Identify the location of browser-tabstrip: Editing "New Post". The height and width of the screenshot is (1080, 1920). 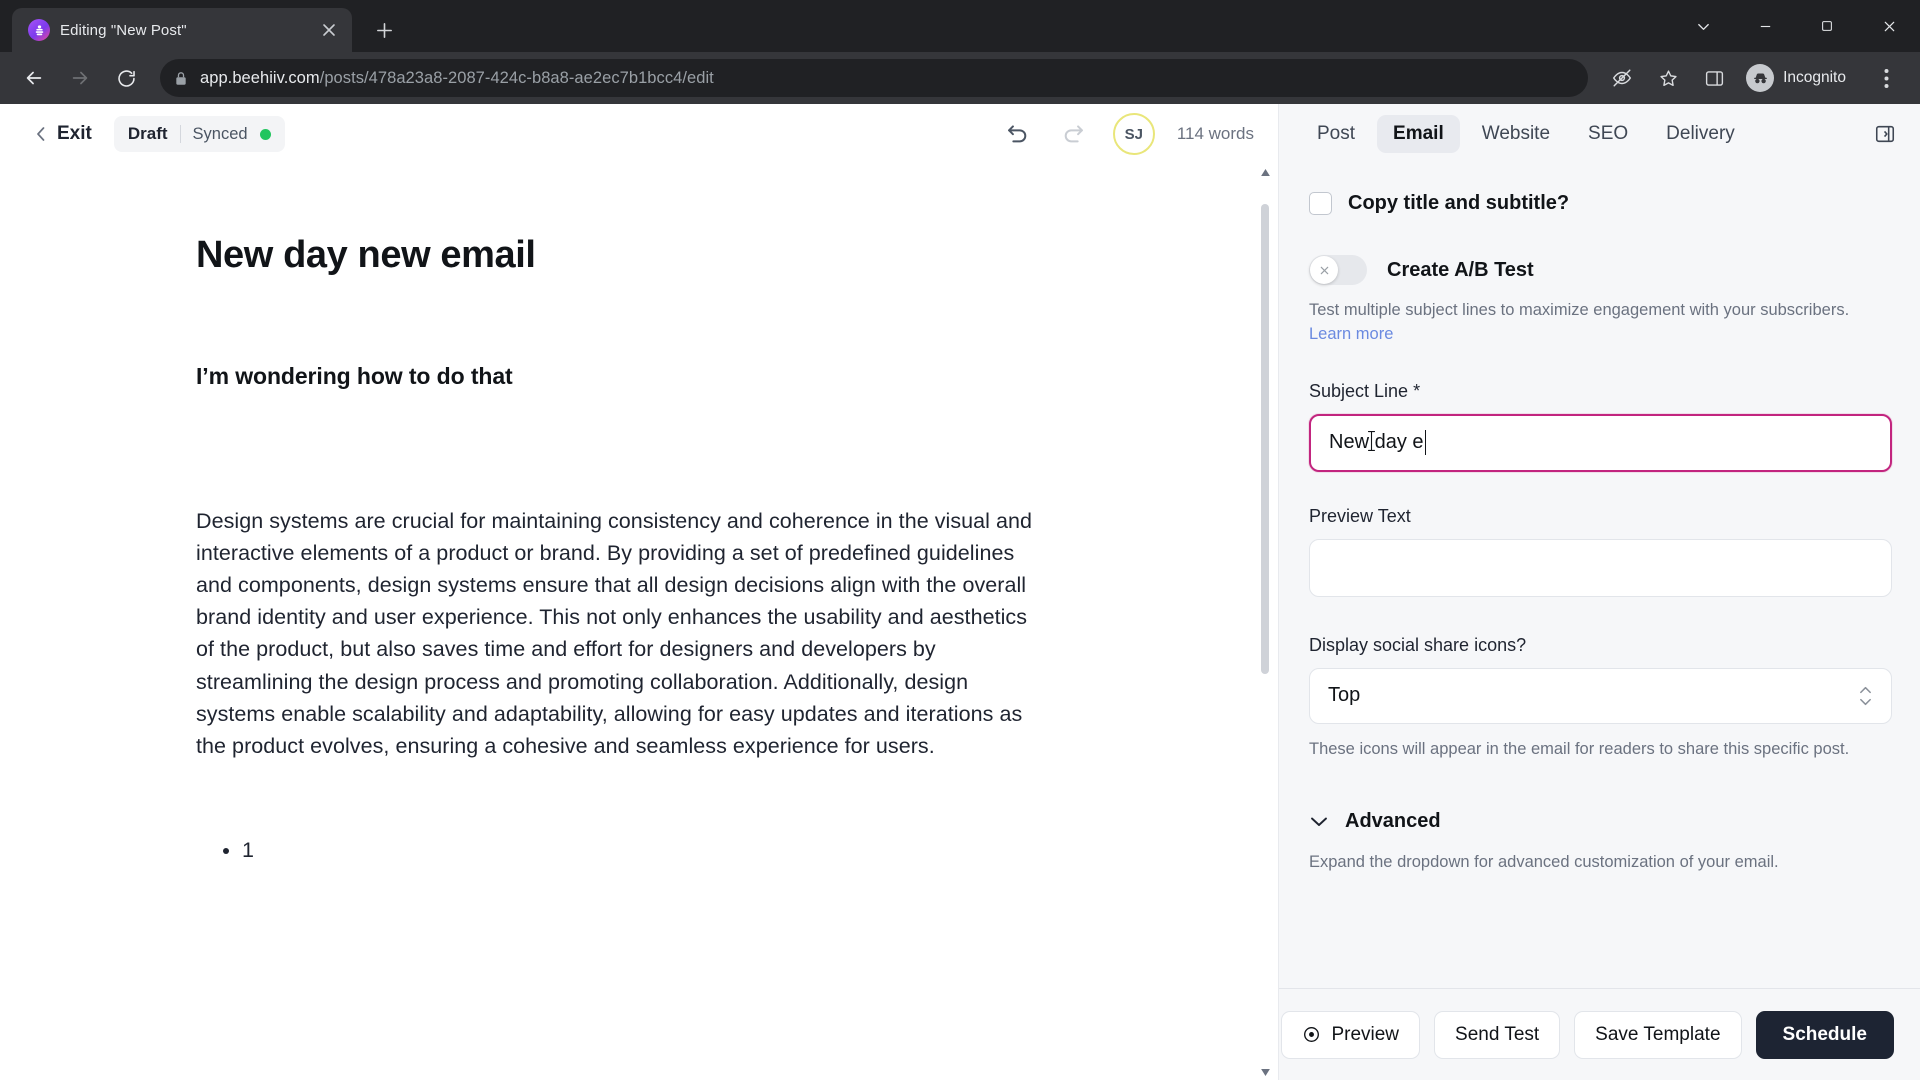
(960, 26).